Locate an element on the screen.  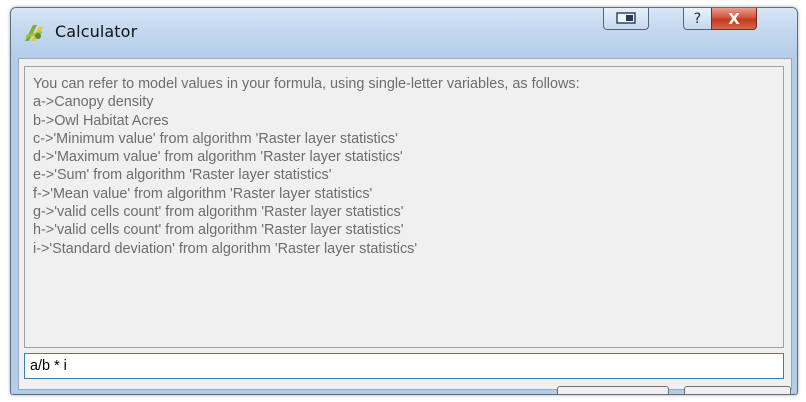
qgis-logo-icon is located at coordinates (34, 32).